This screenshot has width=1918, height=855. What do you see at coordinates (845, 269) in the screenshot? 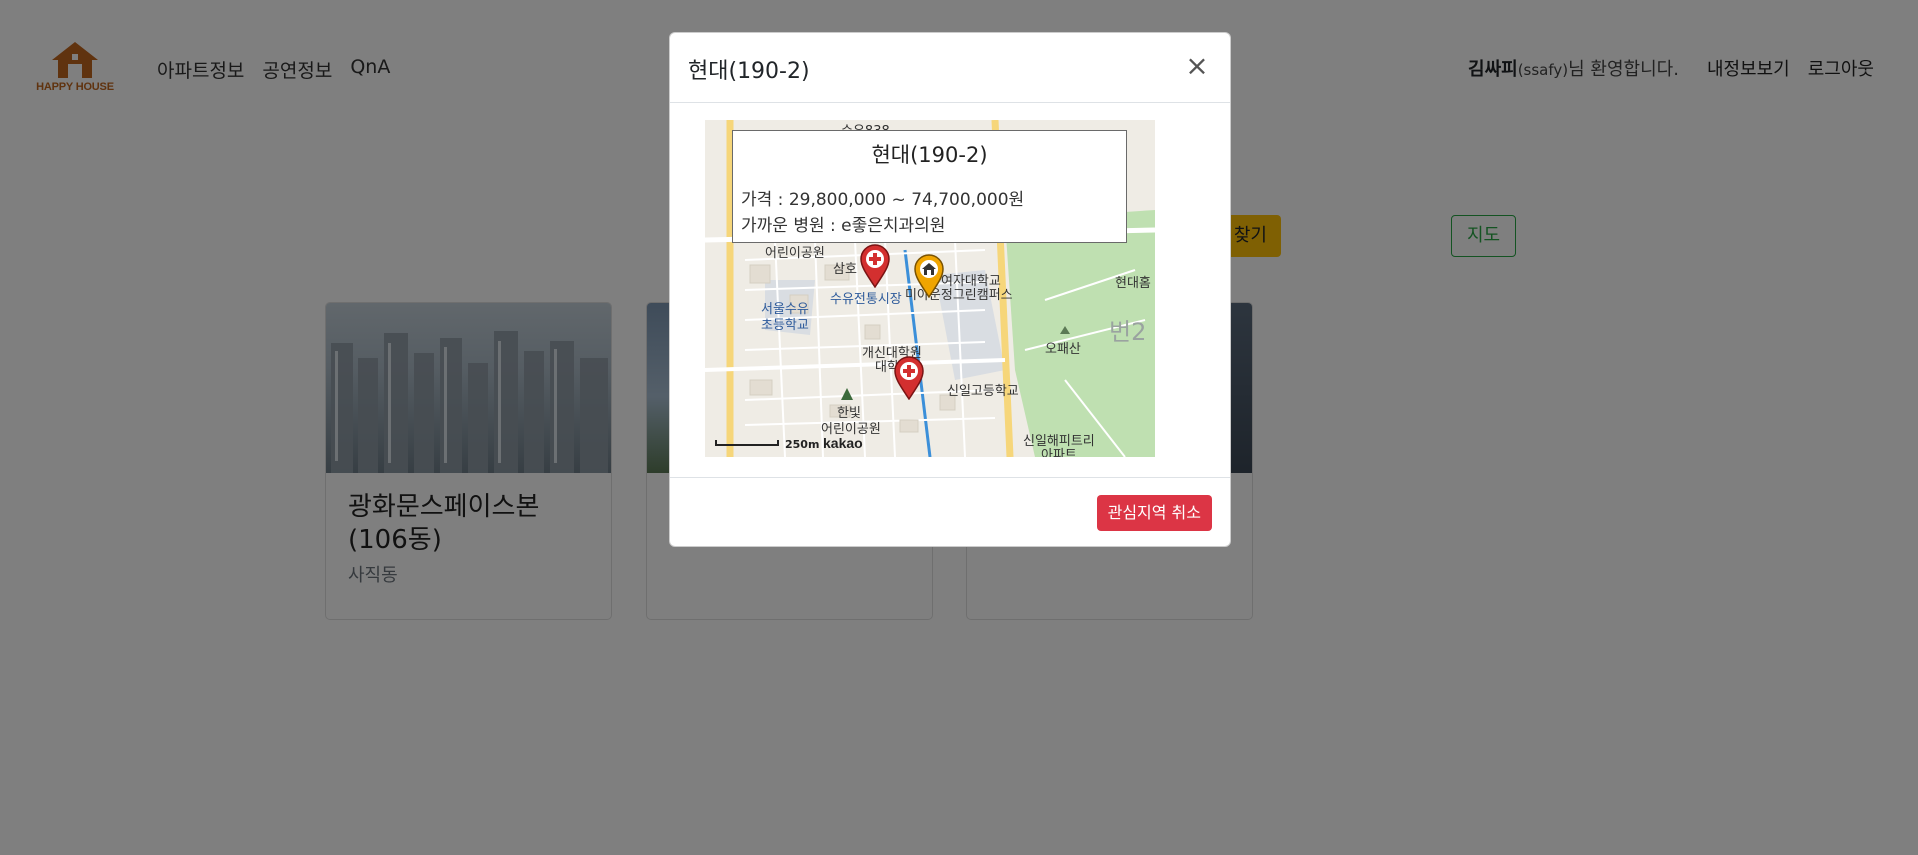
I see `map-label: 삼호` at bounding box center [845, 269].